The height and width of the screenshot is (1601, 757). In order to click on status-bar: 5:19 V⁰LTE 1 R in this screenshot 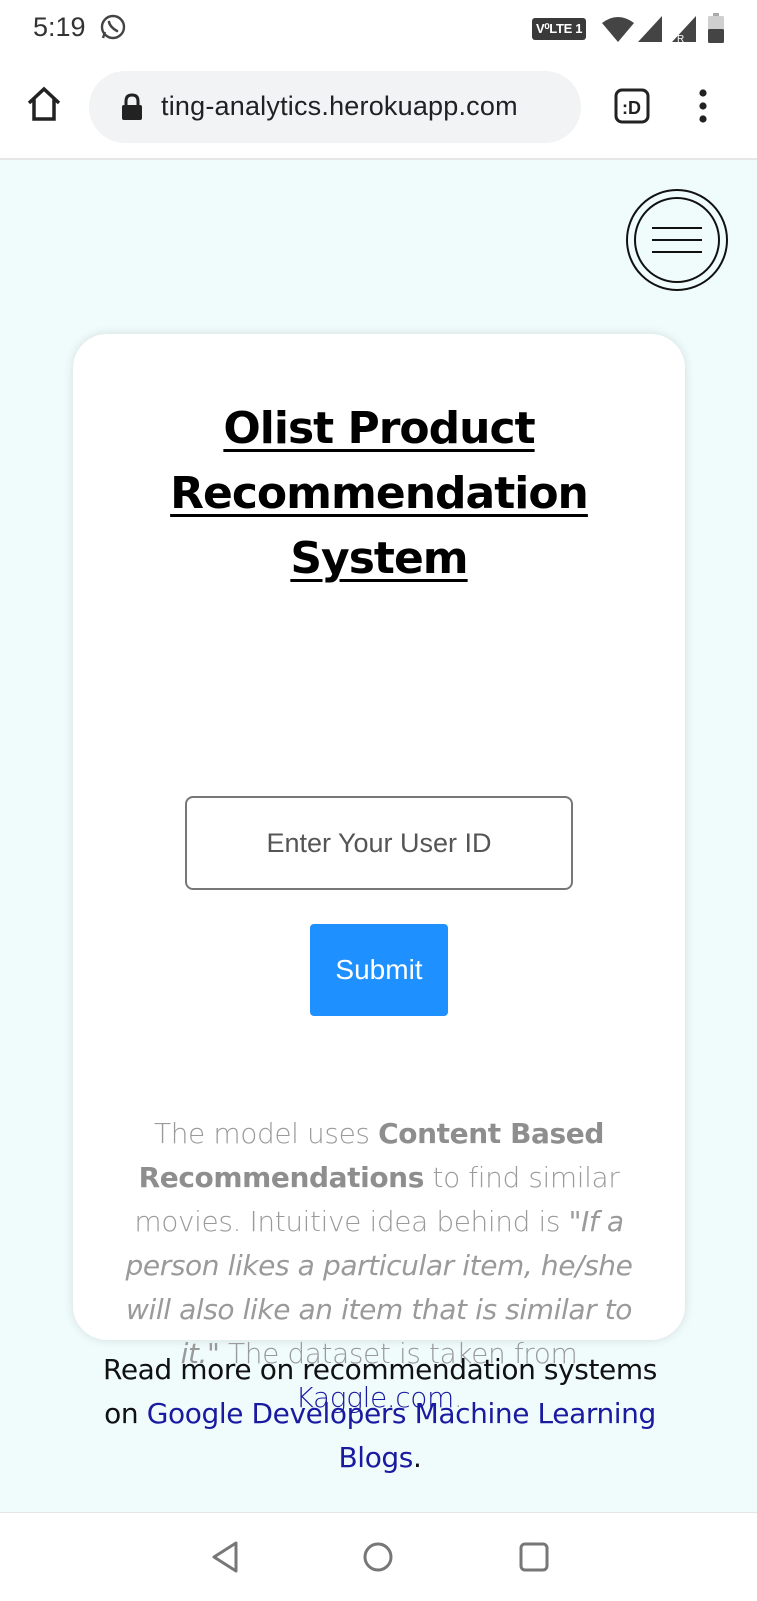, I will do `click(378, 29)`.